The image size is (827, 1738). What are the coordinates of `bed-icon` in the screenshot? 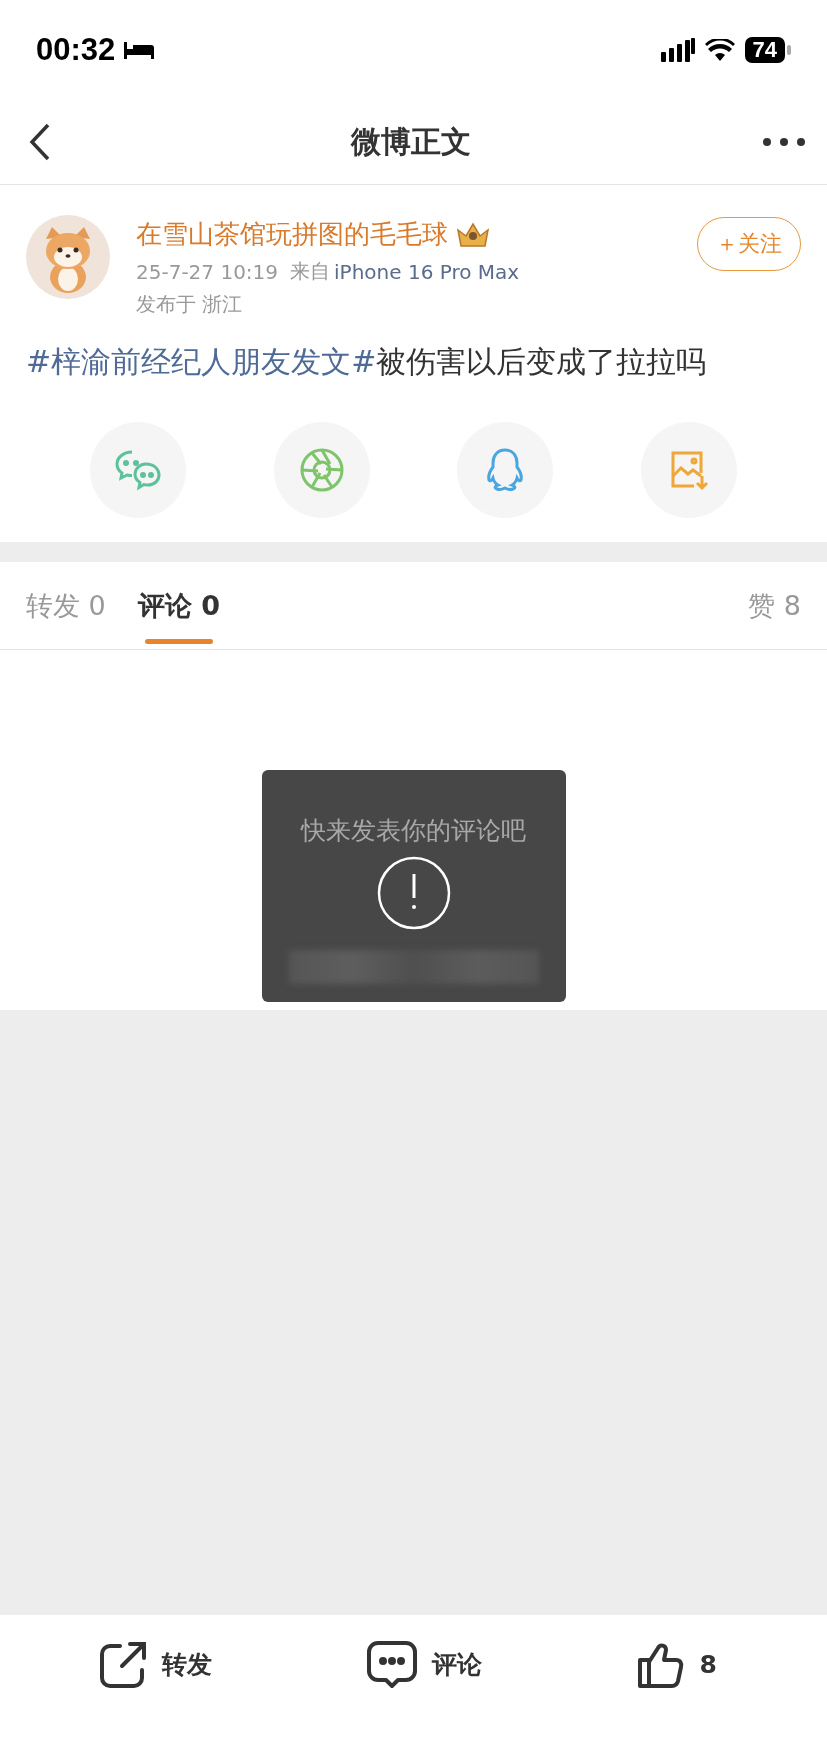 It's located at (139, 50).